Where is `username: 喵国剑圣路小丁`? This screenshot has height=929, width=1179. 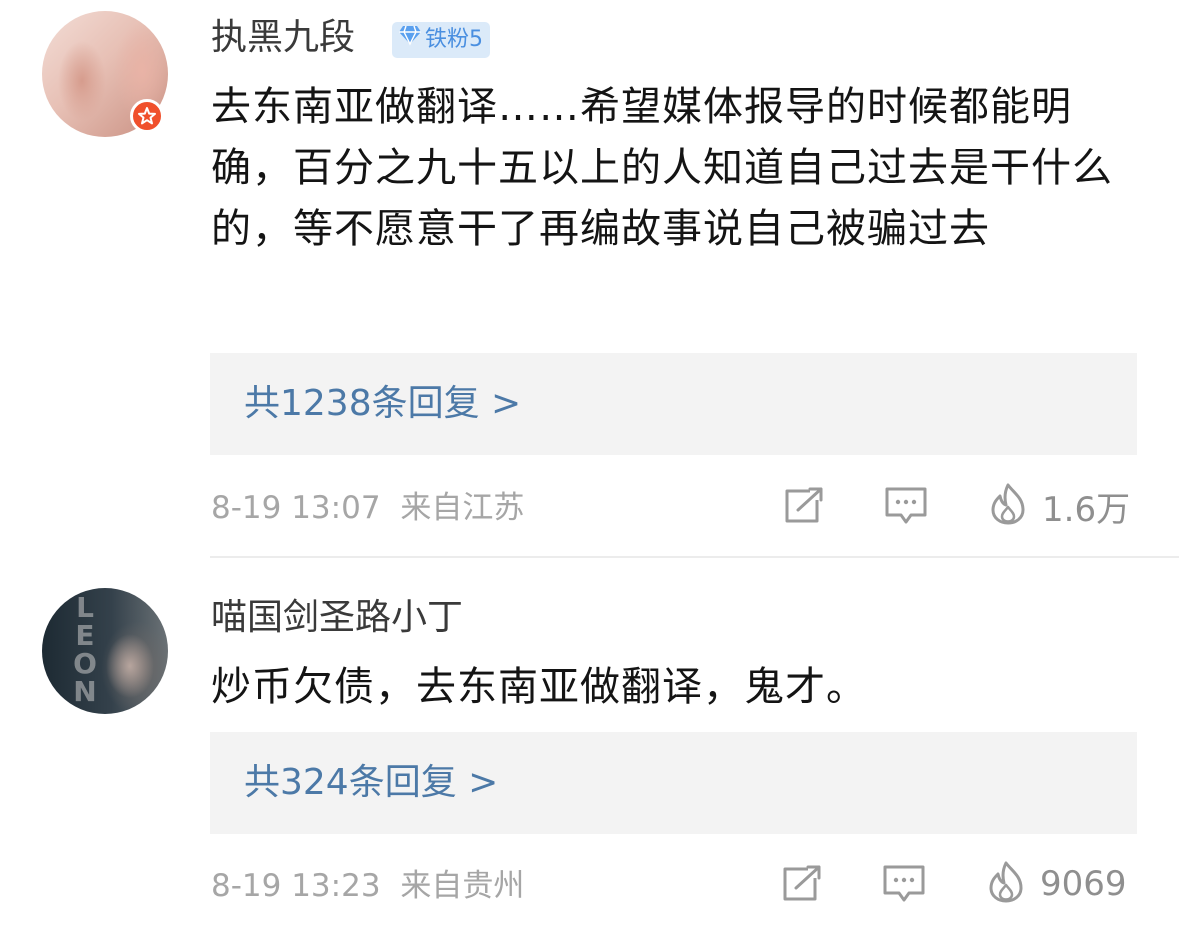 username: 喵国剑圣路小丁 is located at coordinates (337, 618).